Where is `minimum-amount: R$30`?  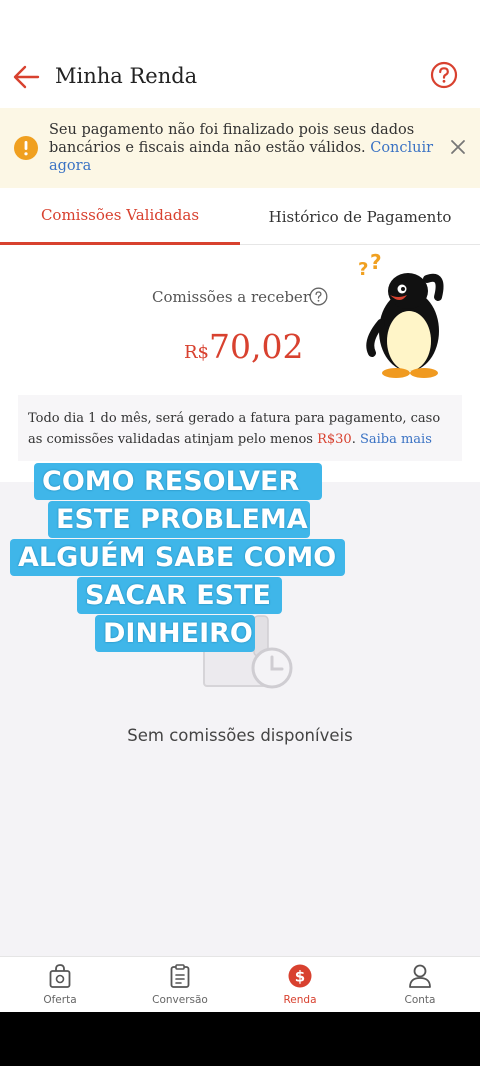 minimum-amount: R$30 is located at coordinates (334, 439).